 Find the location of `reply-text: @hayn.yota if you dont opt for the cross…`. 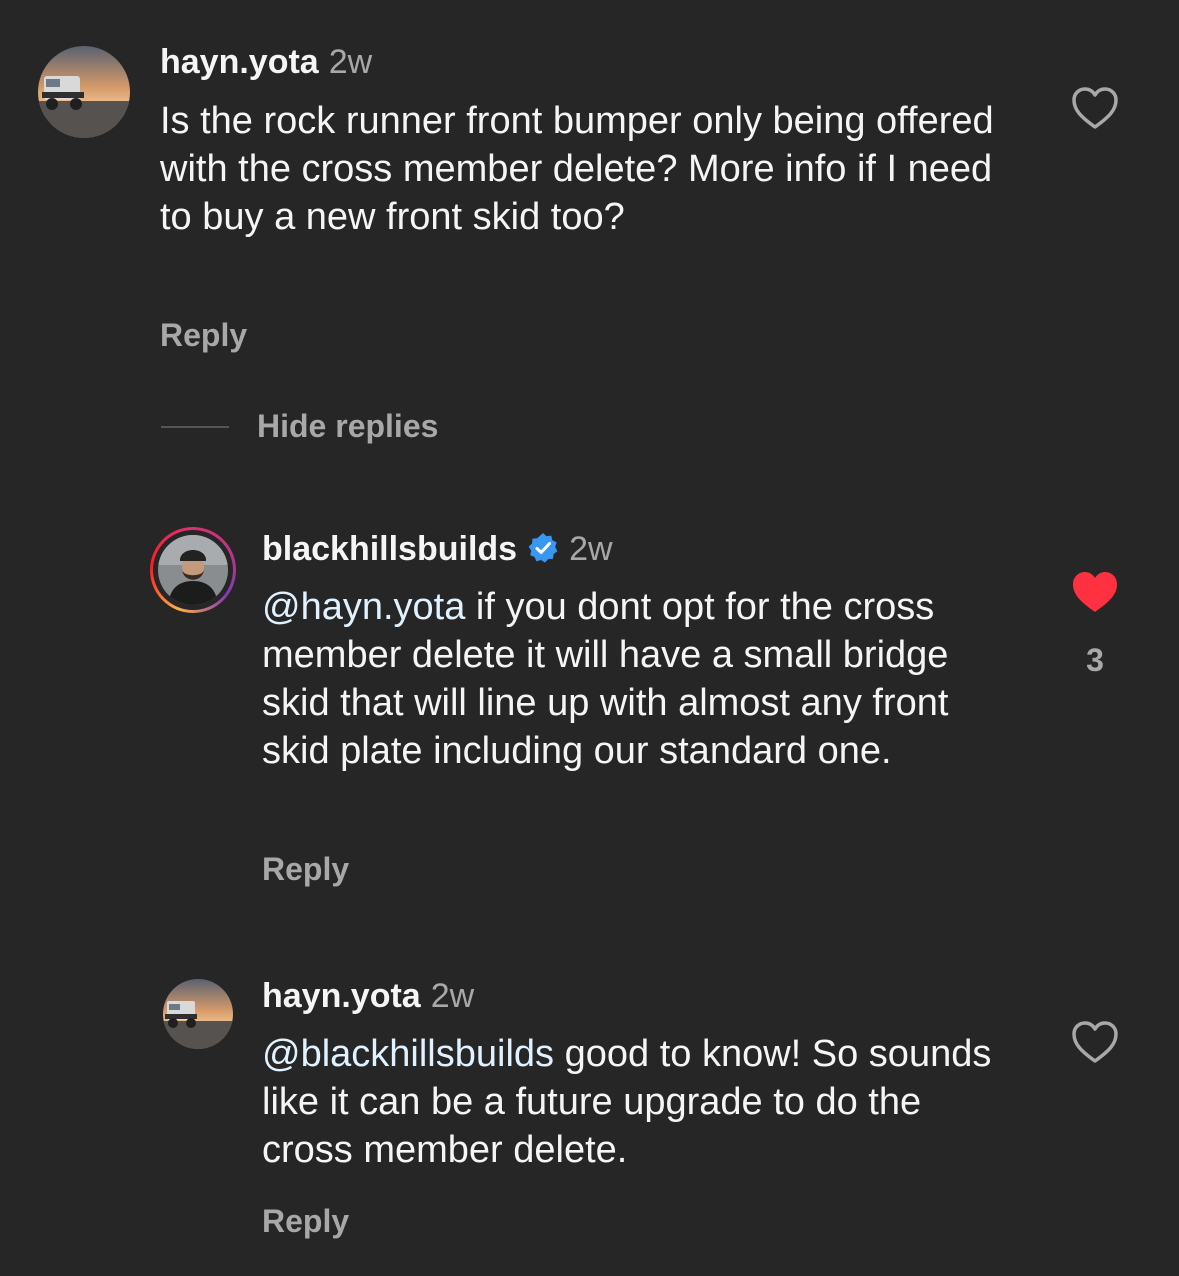

reply-text: @hayn.yota if you dont opt for the cross… is located at coordinates (632, 679).